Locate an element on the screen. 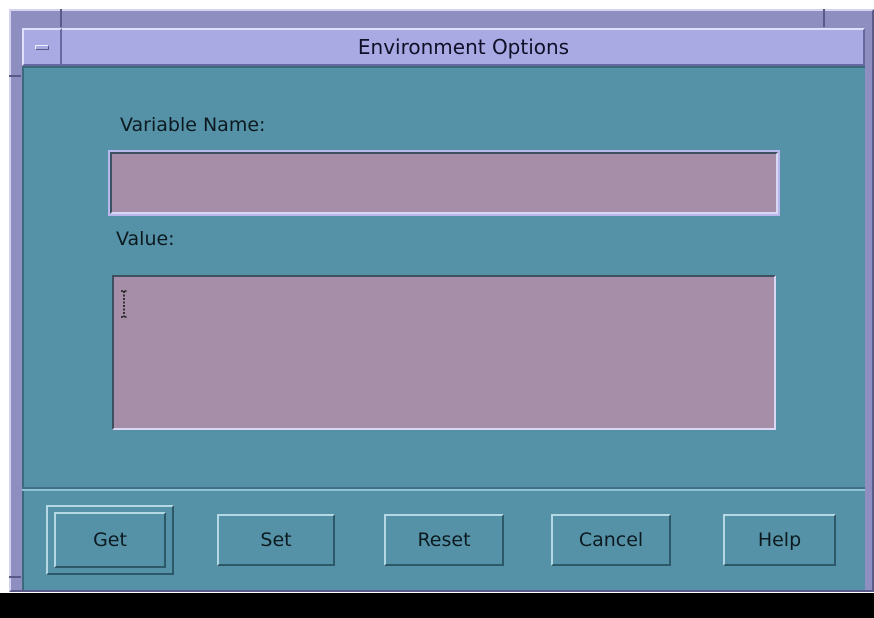 This screenshot has height=618, width=874. set-button: Set is located at coordinates (276, 540).